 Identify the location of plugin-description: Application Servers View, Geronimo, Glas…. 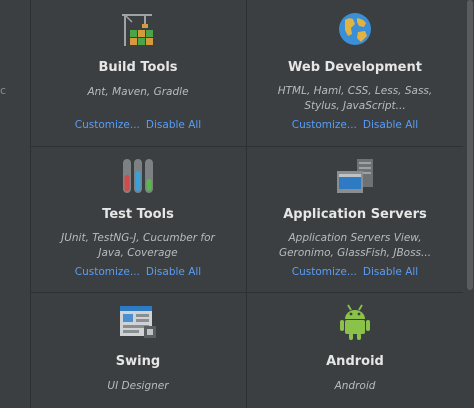
(355, 245).